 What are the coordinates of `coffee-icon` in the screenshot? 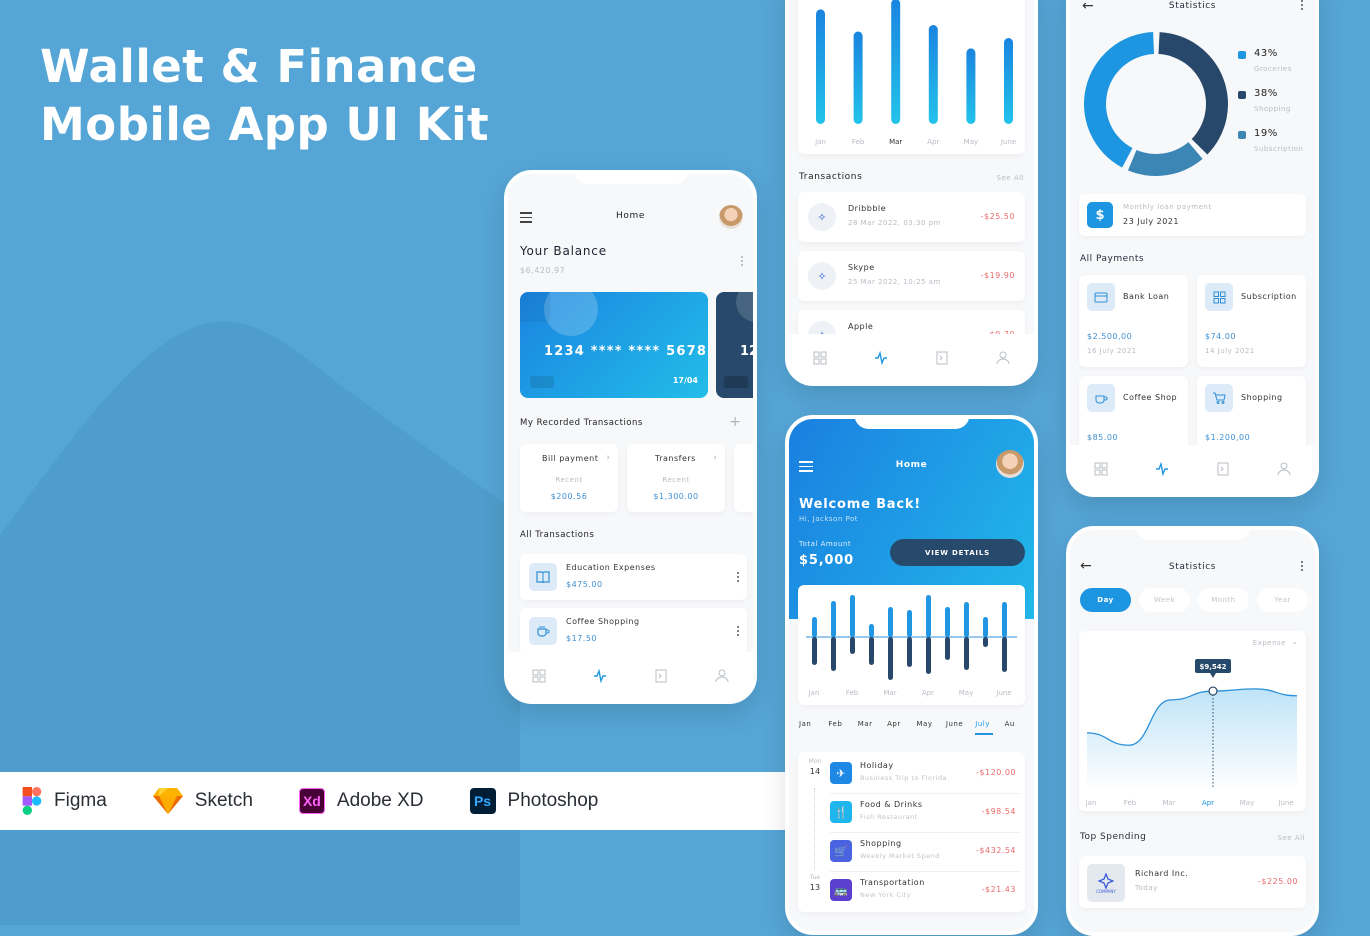 It's located at (543, 631).